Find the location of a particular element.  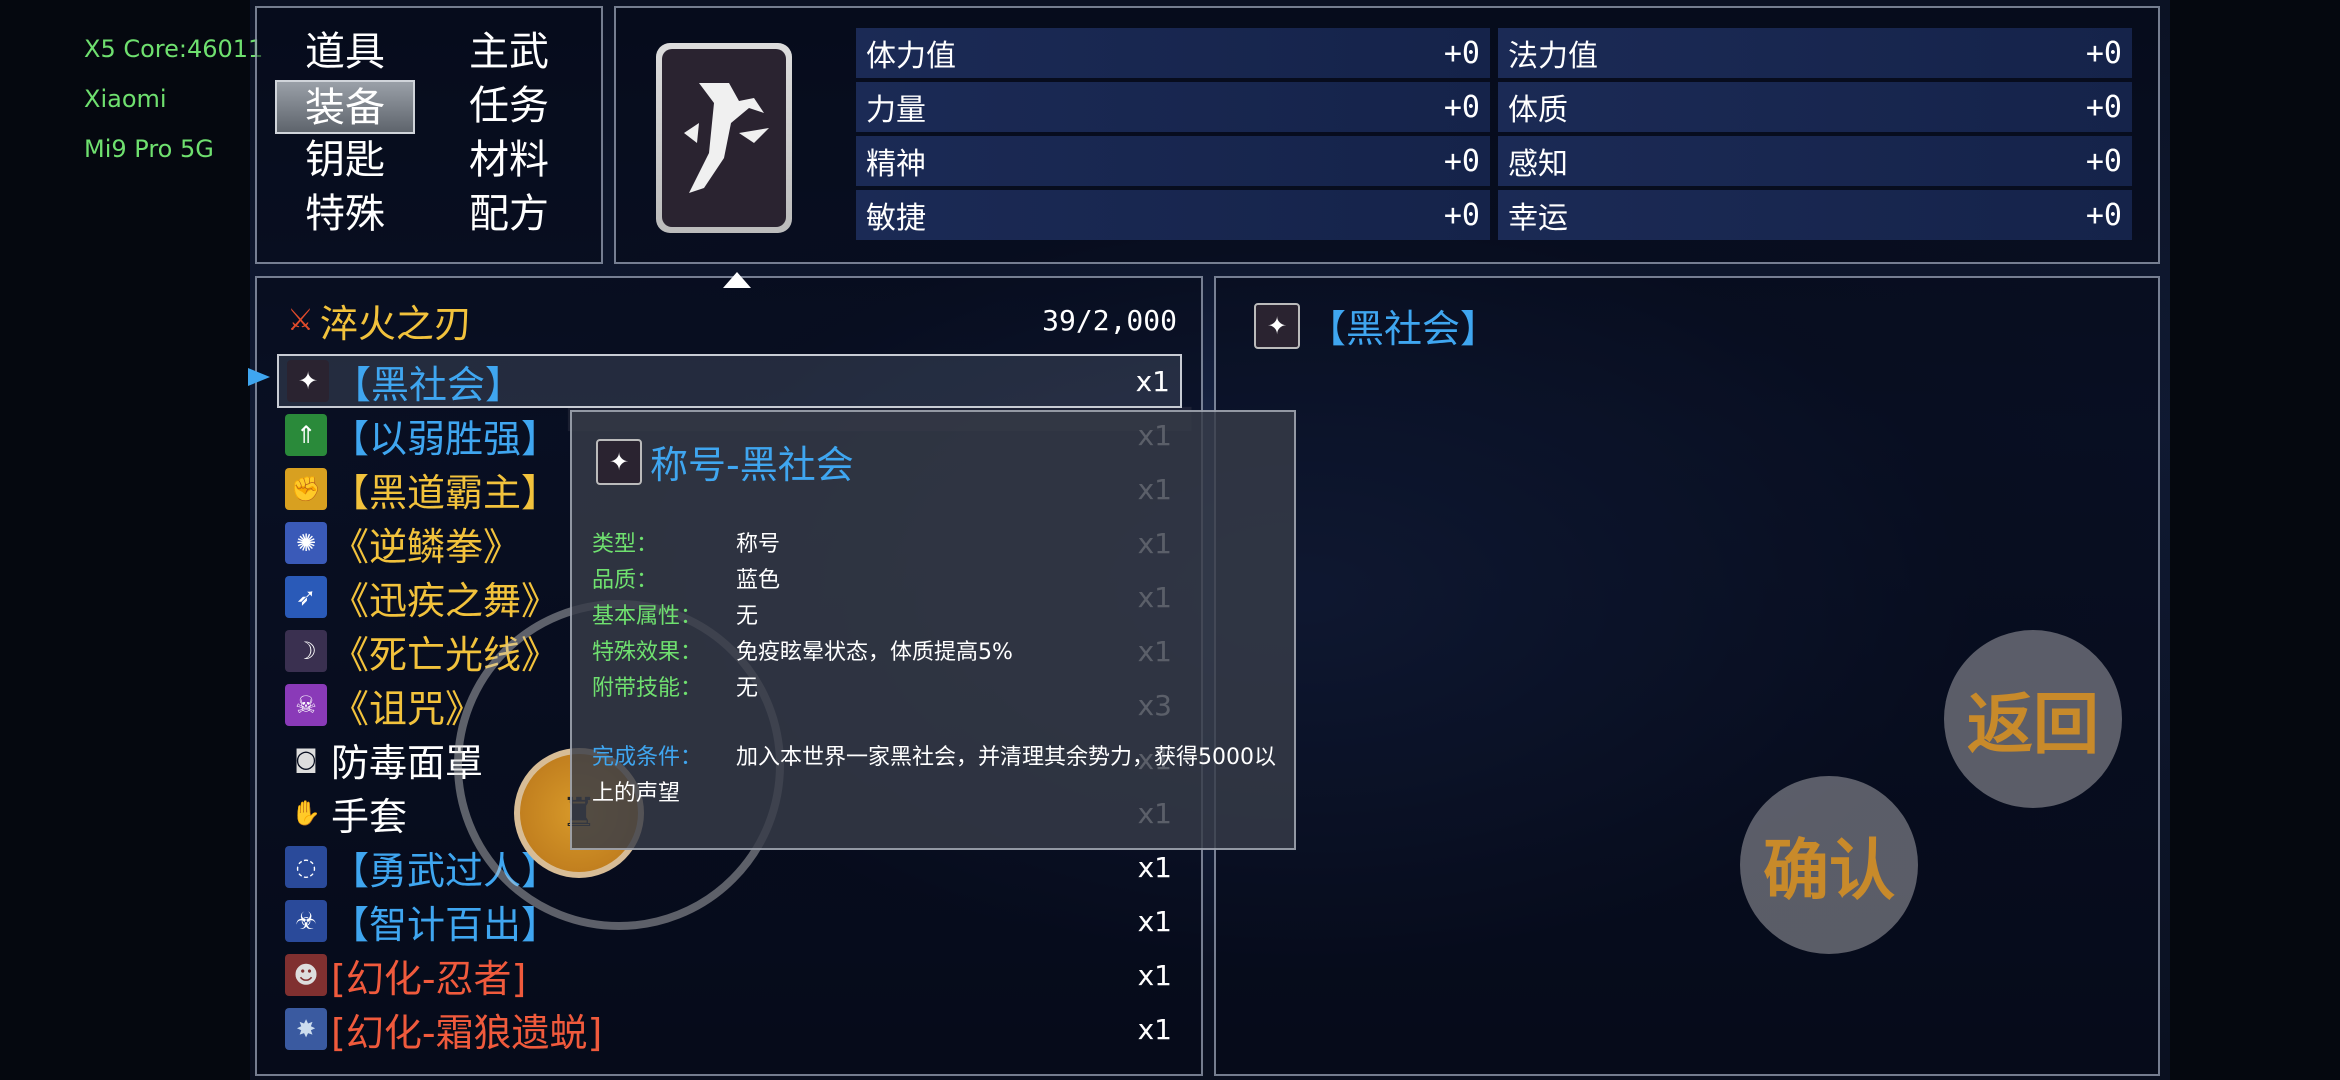

category-tab: 材料 is located at coordinates (509, 161).